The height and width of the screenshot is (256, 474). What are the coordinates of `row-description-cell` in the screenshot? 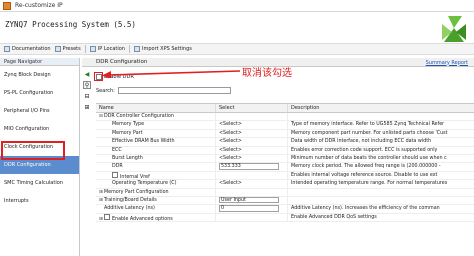 It's located at (381, 192).